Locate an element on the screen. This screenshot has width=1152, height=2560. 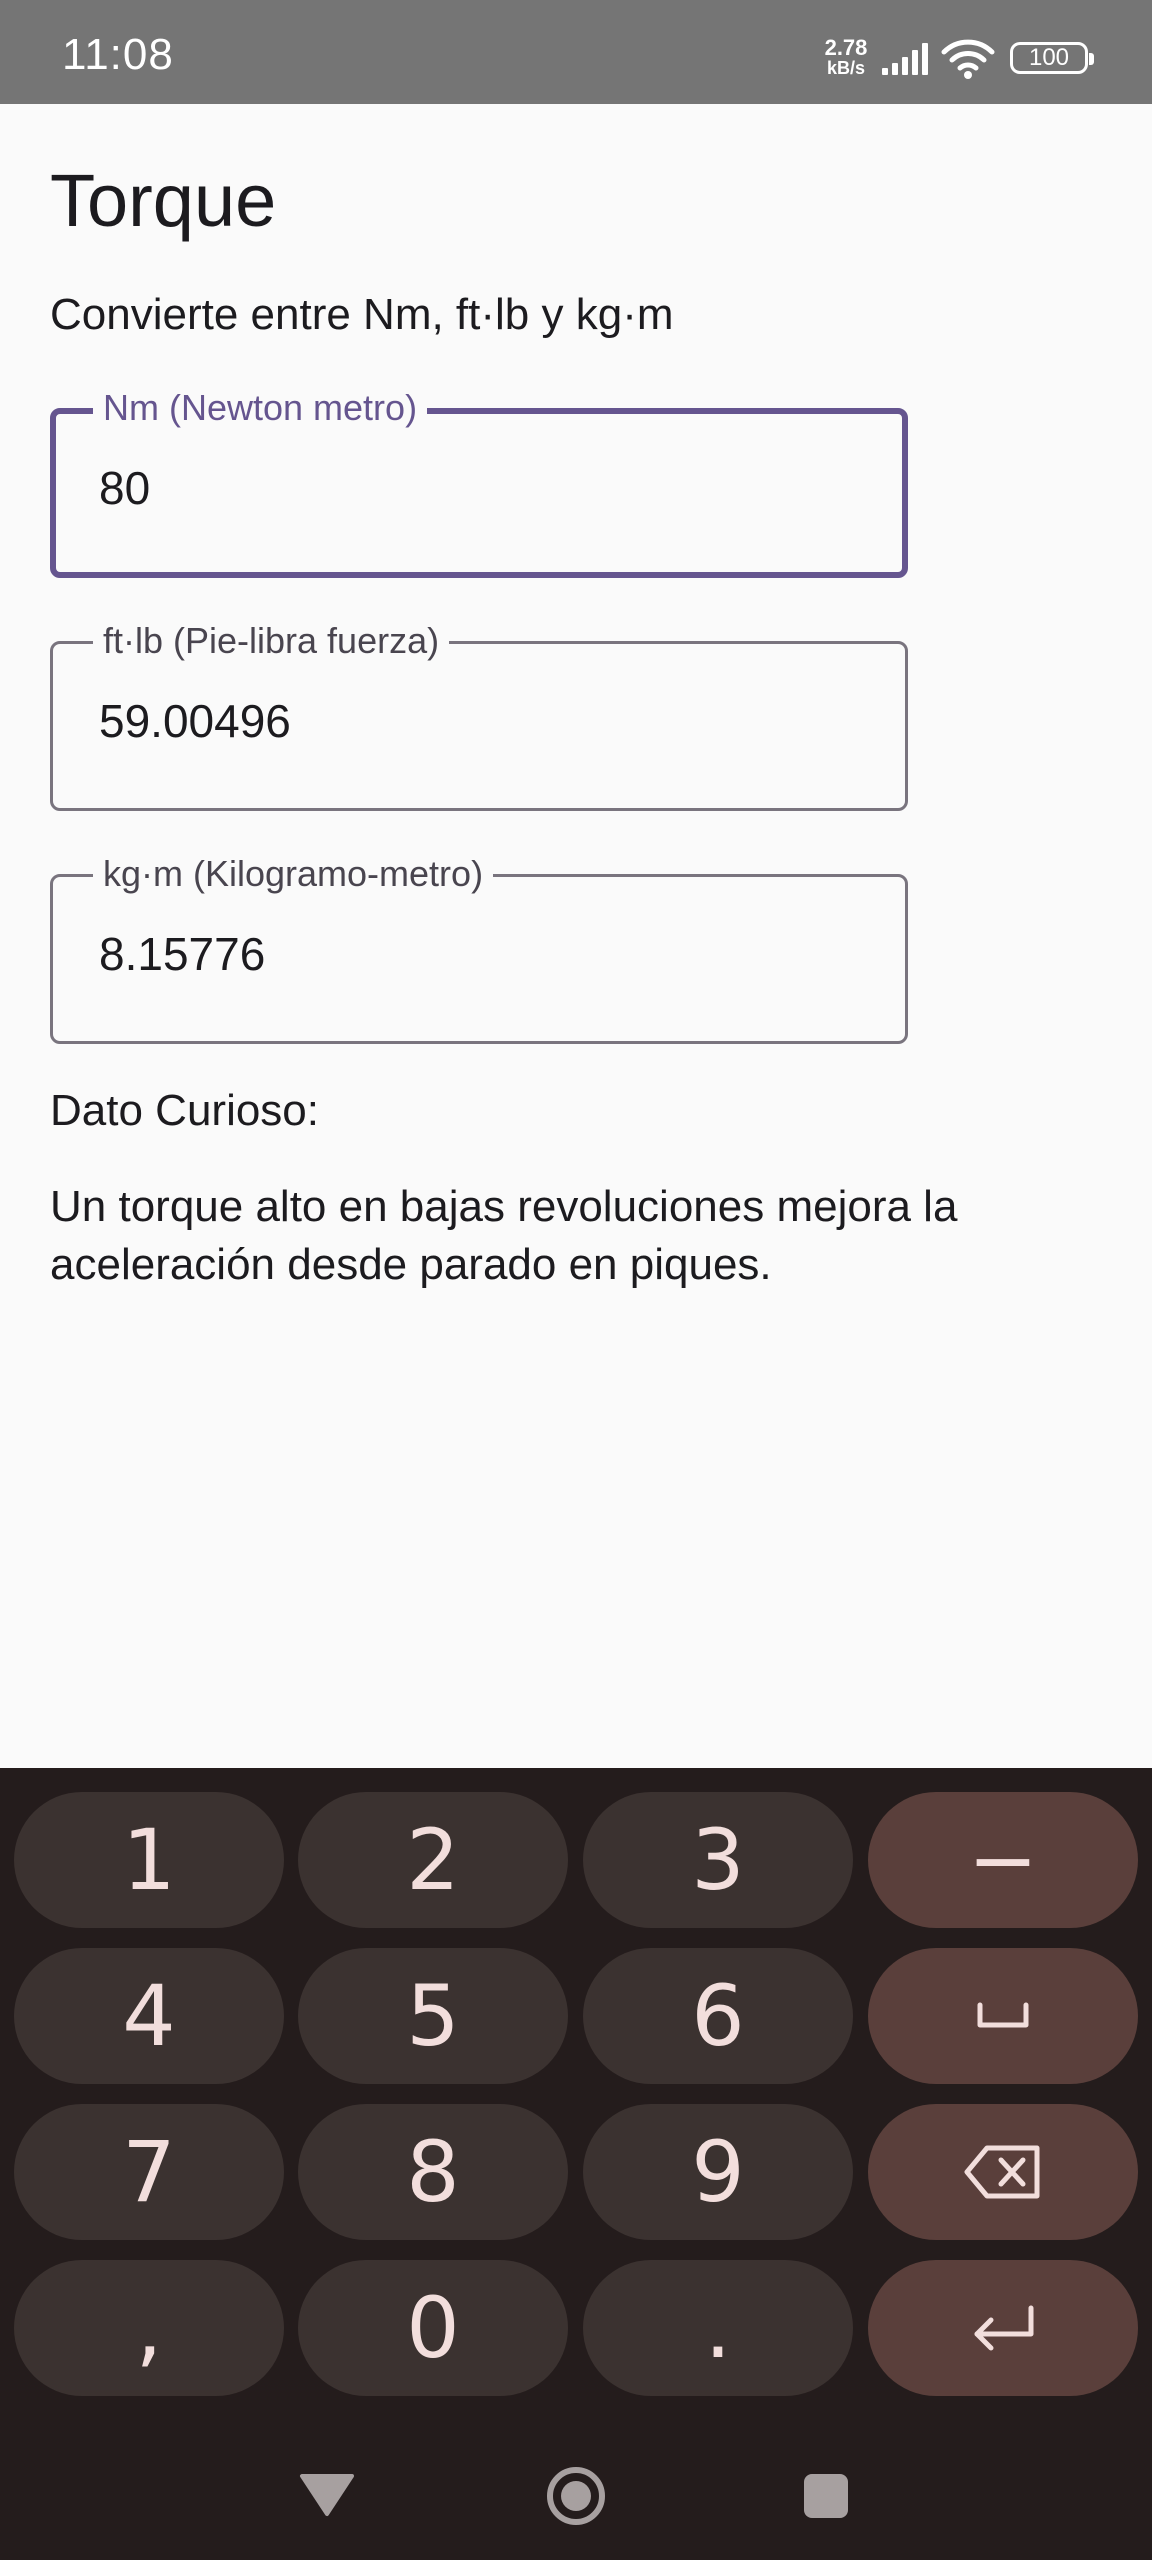
fact-heading: Dato Curioso: is located at coordinates (185, 1110).